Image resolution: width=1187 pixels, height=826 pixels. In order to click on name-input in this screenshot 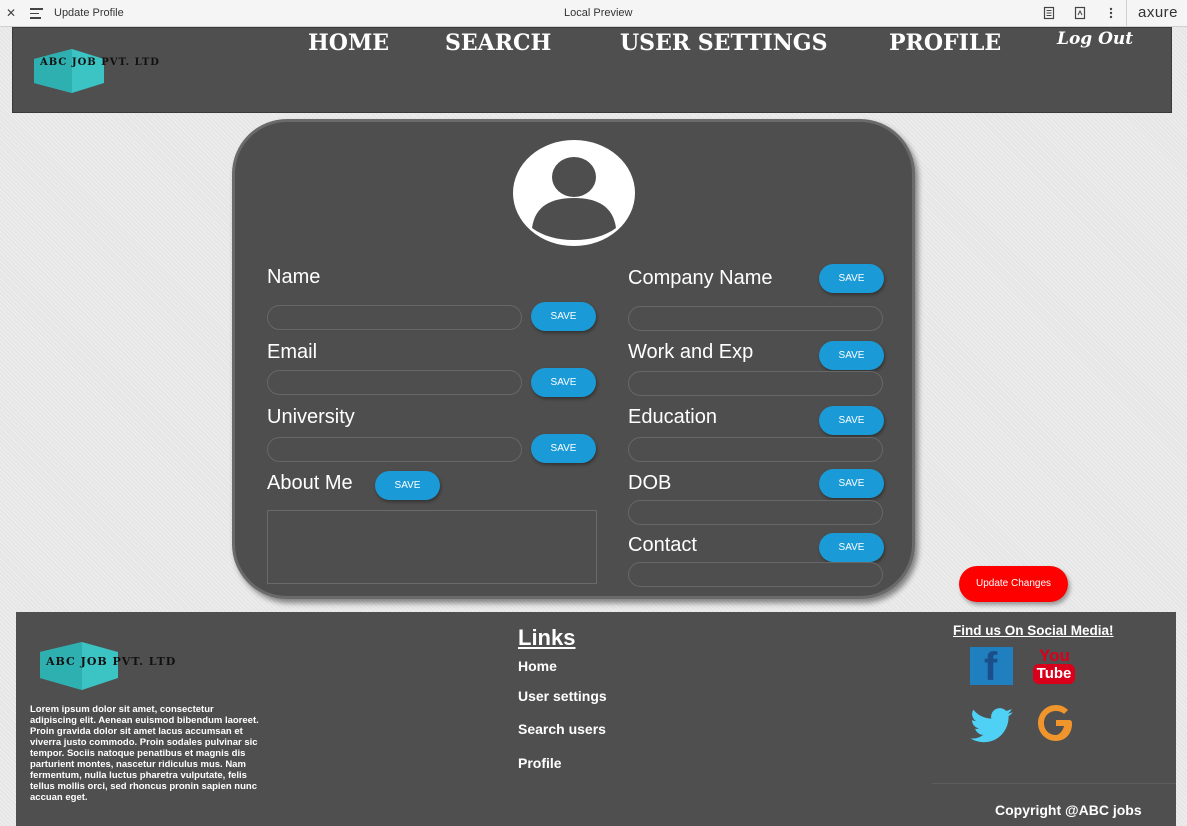, I will do `click(394, 317)`.